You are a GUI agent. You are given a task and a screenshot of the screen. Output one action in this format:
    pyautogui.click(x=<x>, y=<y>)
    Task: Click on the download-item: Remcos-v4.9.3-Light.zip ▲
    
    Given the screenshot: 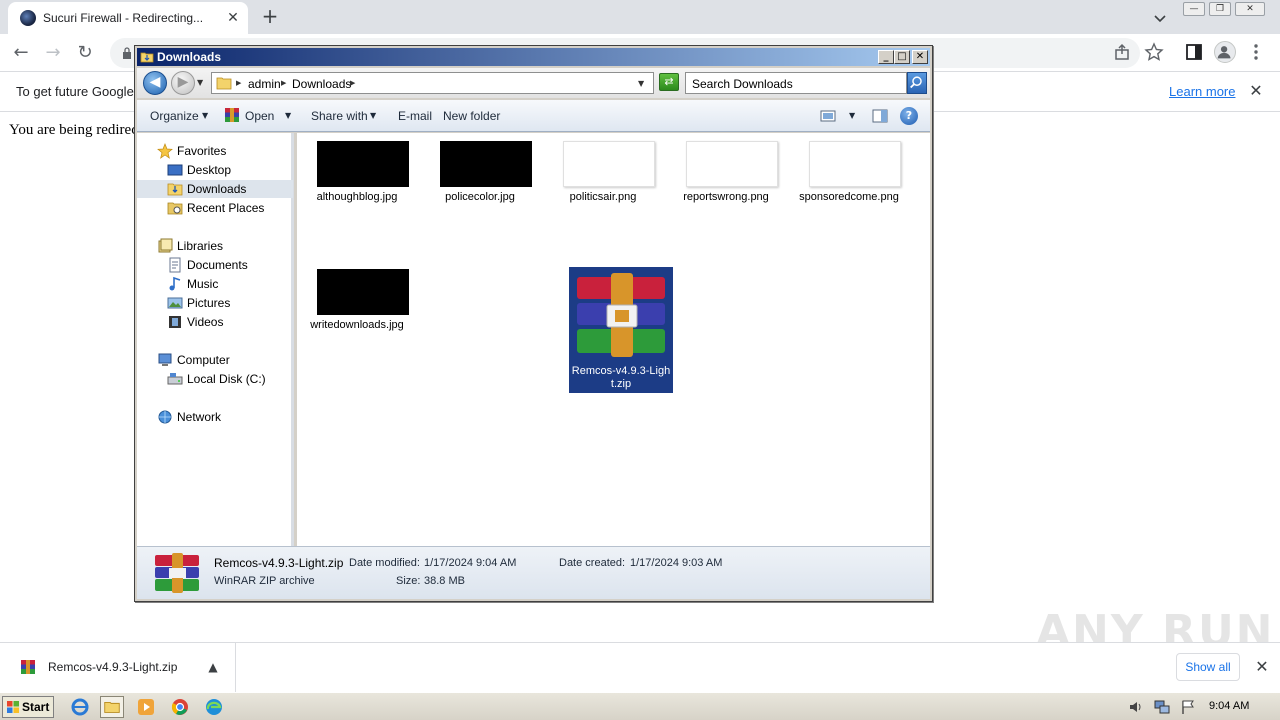 What is the action you would take?
    pyautogui.click(x=118, y=668)
    